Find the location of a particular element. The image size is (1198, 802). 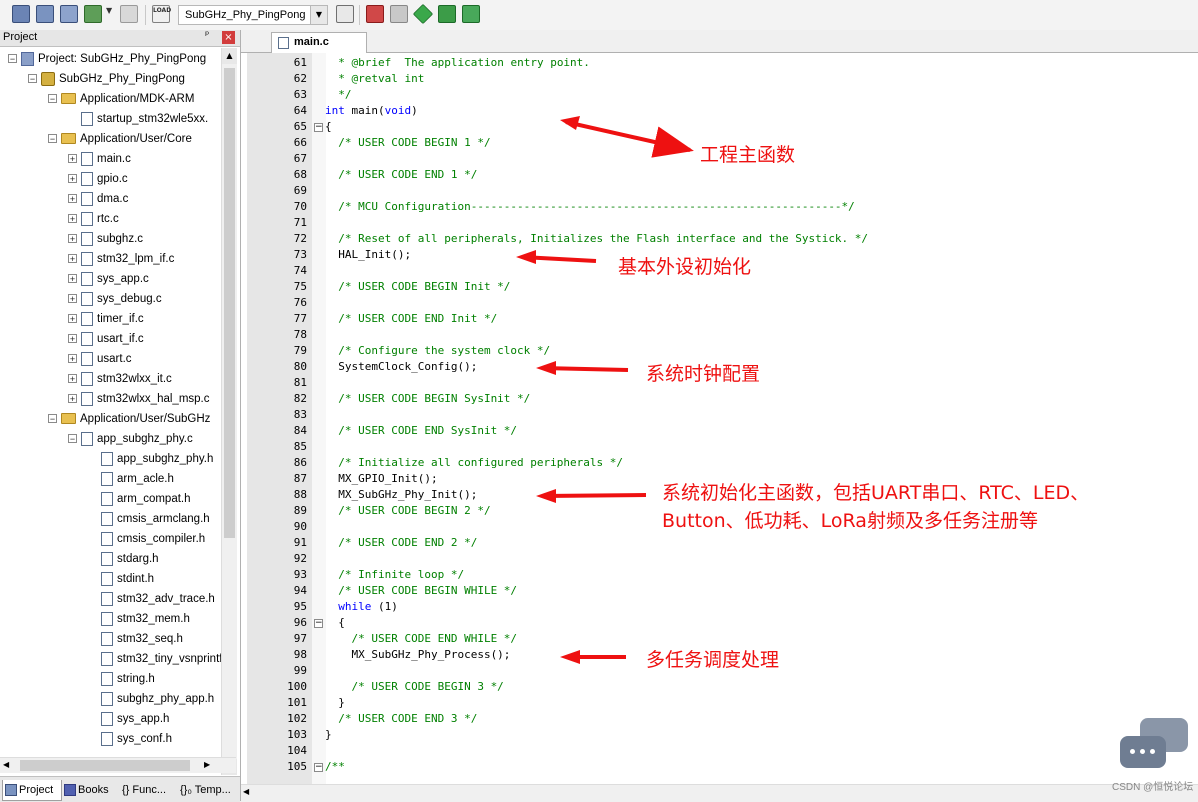

code-line: * @brief The application entry point. is located at coordinates (457, 63).